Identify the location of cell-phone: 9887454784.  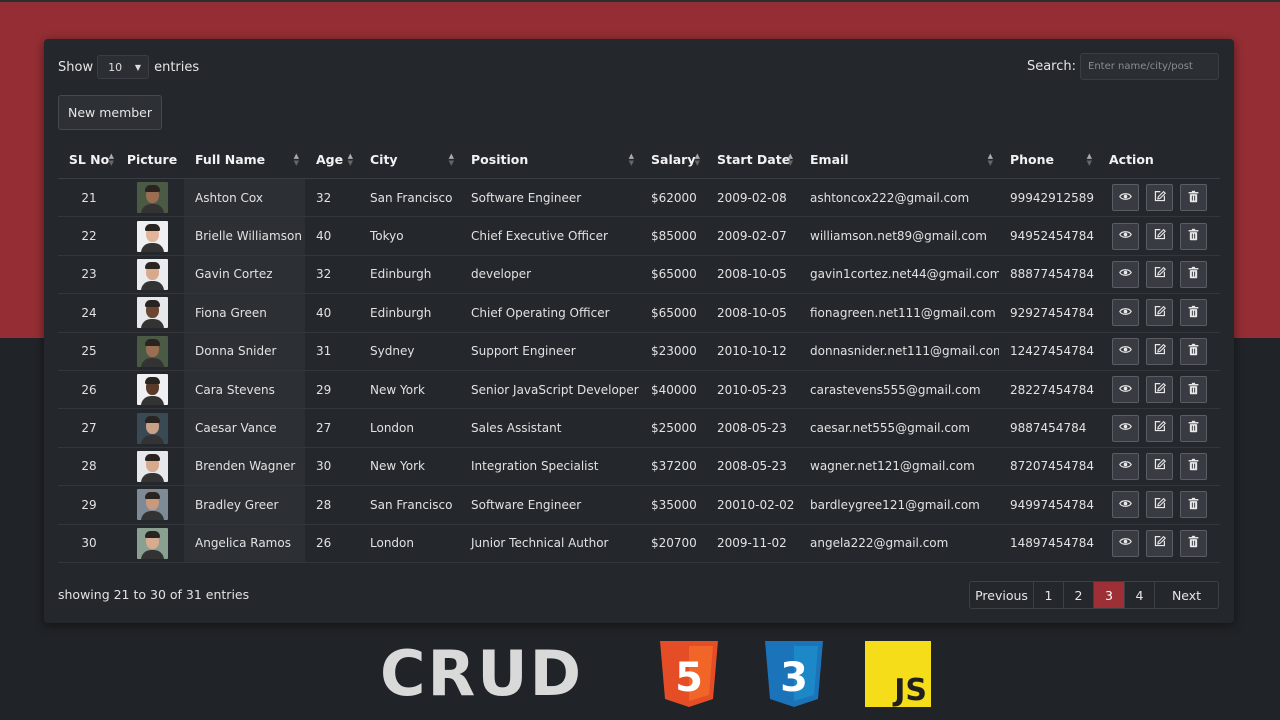
(1048, 428).